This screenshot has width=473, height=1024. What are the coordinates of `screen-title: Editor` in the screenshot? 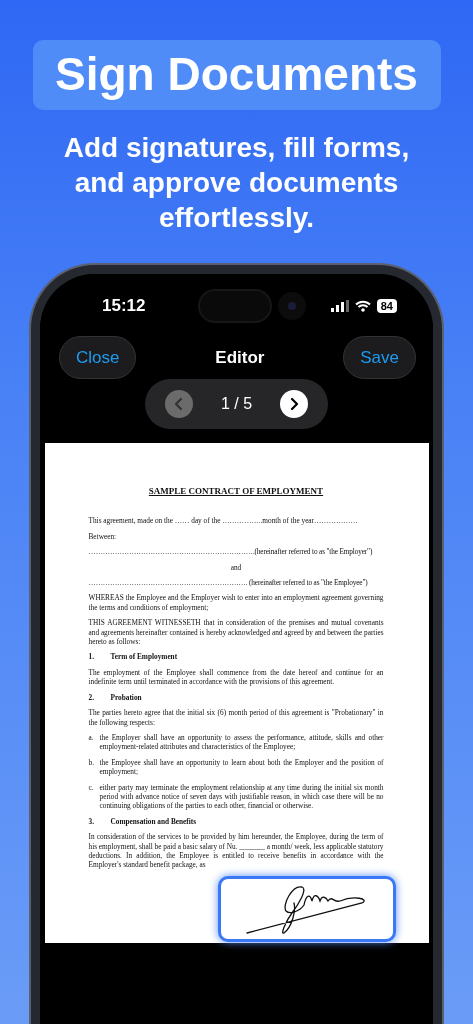 It's located at (240, 357).